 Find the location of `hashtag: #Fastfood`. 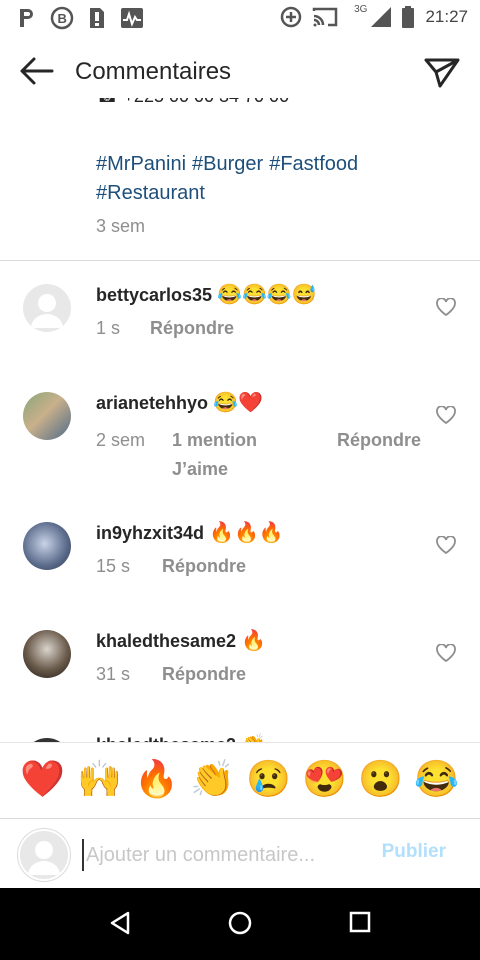

hashtag: #Fastfood is located at coordinates (313, 164).